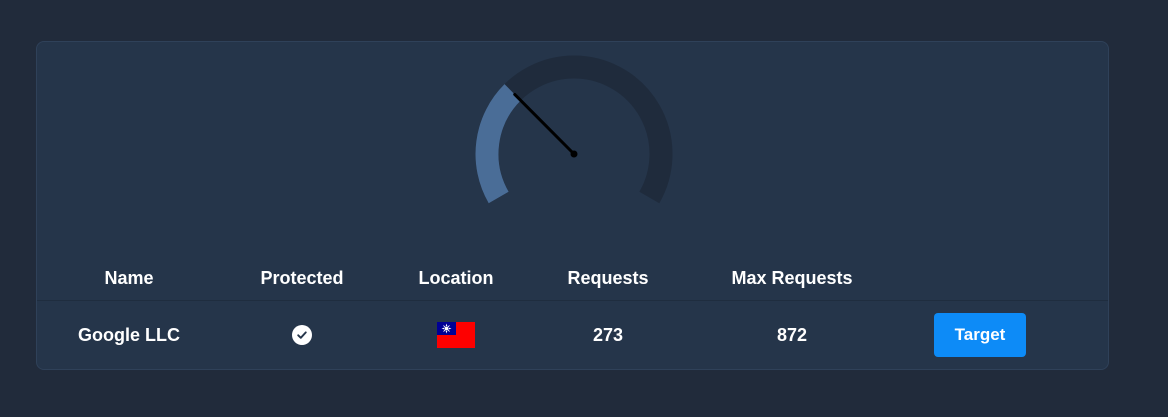  Describe the element at coordinates (129, 277) in the screenshot. I see `header-name: Name` at that location.